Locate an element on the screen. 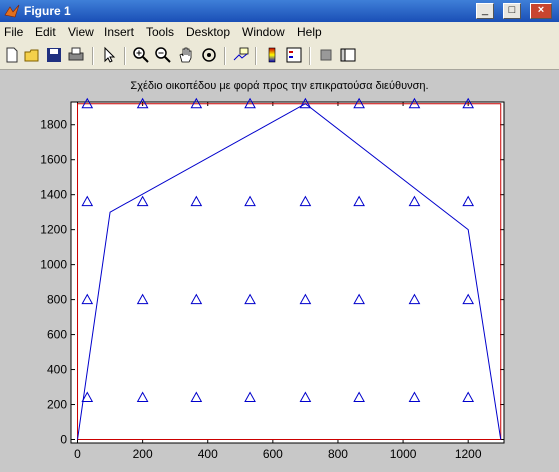  y-tick-label: 1400 is located at coordinates (53, 195).